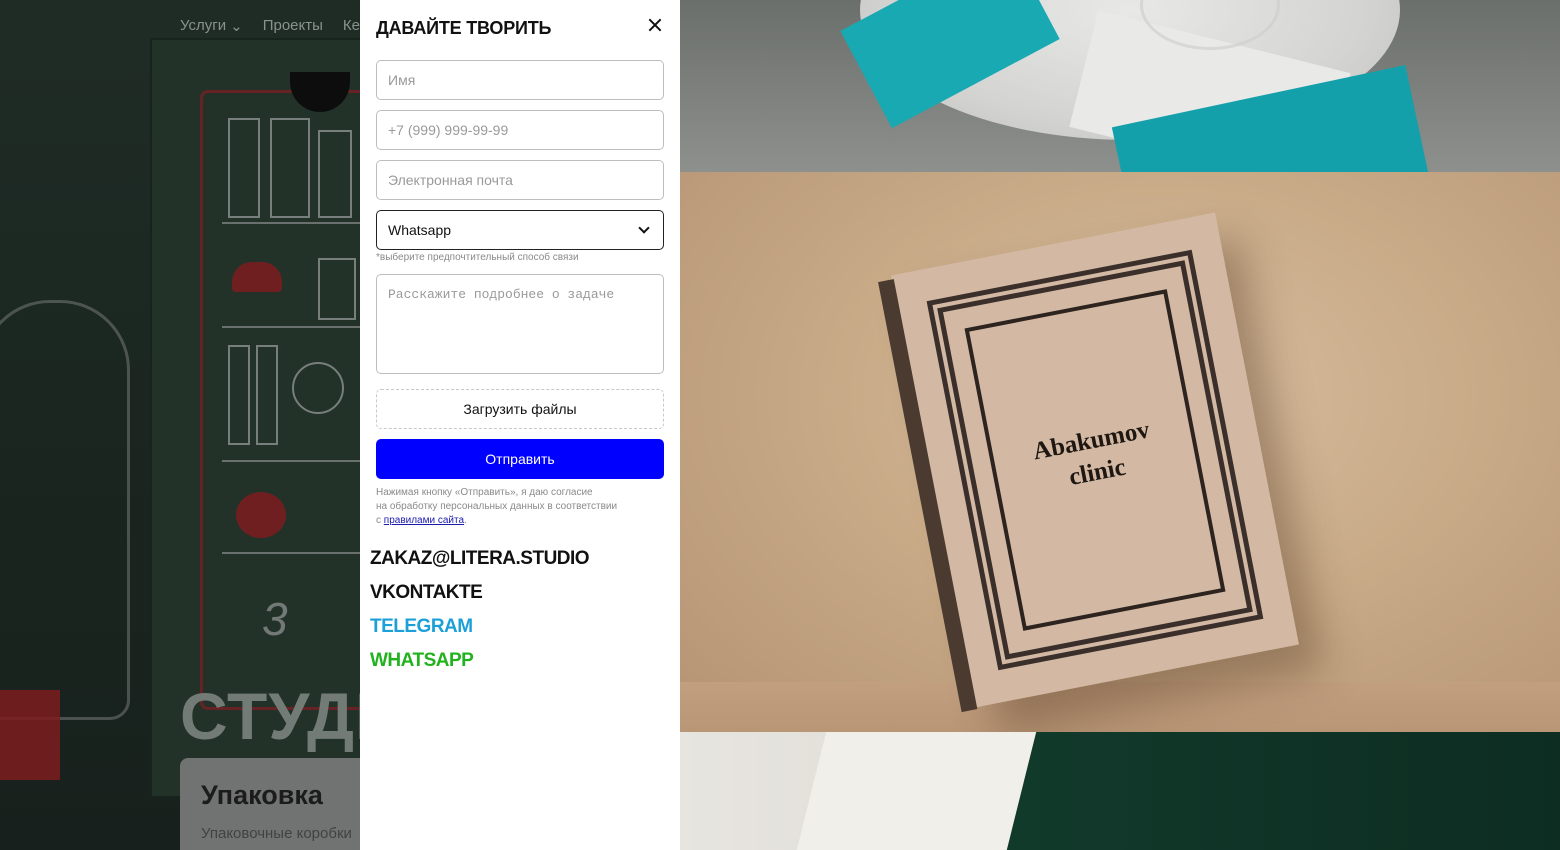 The image size is (1560, 850). What do you see at coordinates (520, 521) in the screenshot?
I see `consent-line: с правилами сайта.` at bounding box center [520, 521].